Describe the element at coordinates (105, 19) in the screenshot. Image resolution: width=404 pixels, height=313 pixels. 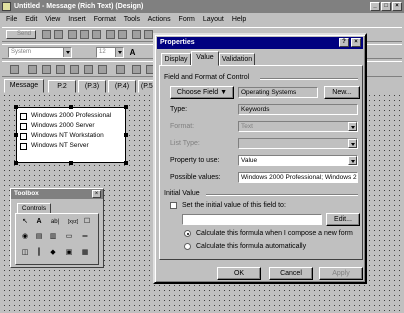
I see `menu-format: Format` at that location.